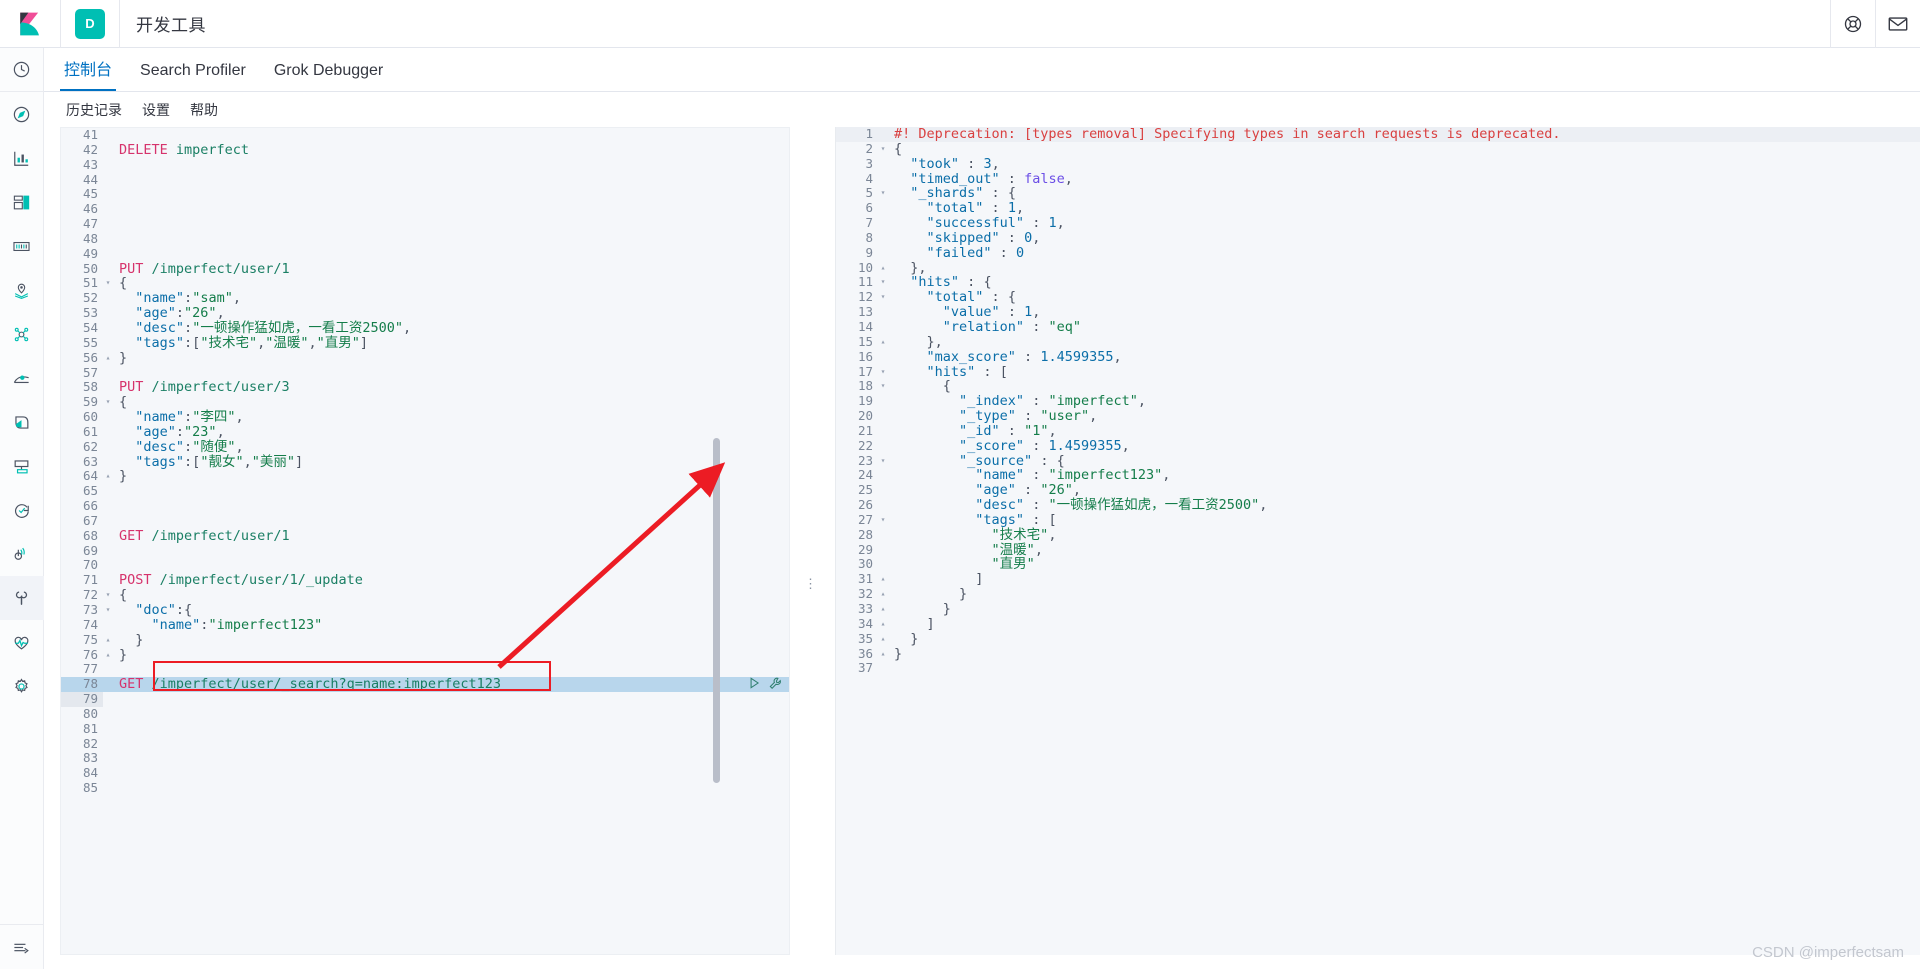 This screenshot has width=1920, height=969. Describe the element at coordinates (425, 462) in the screenshot. I see `code-line: 63 "tags":["靓女","美丽"]` at that location.